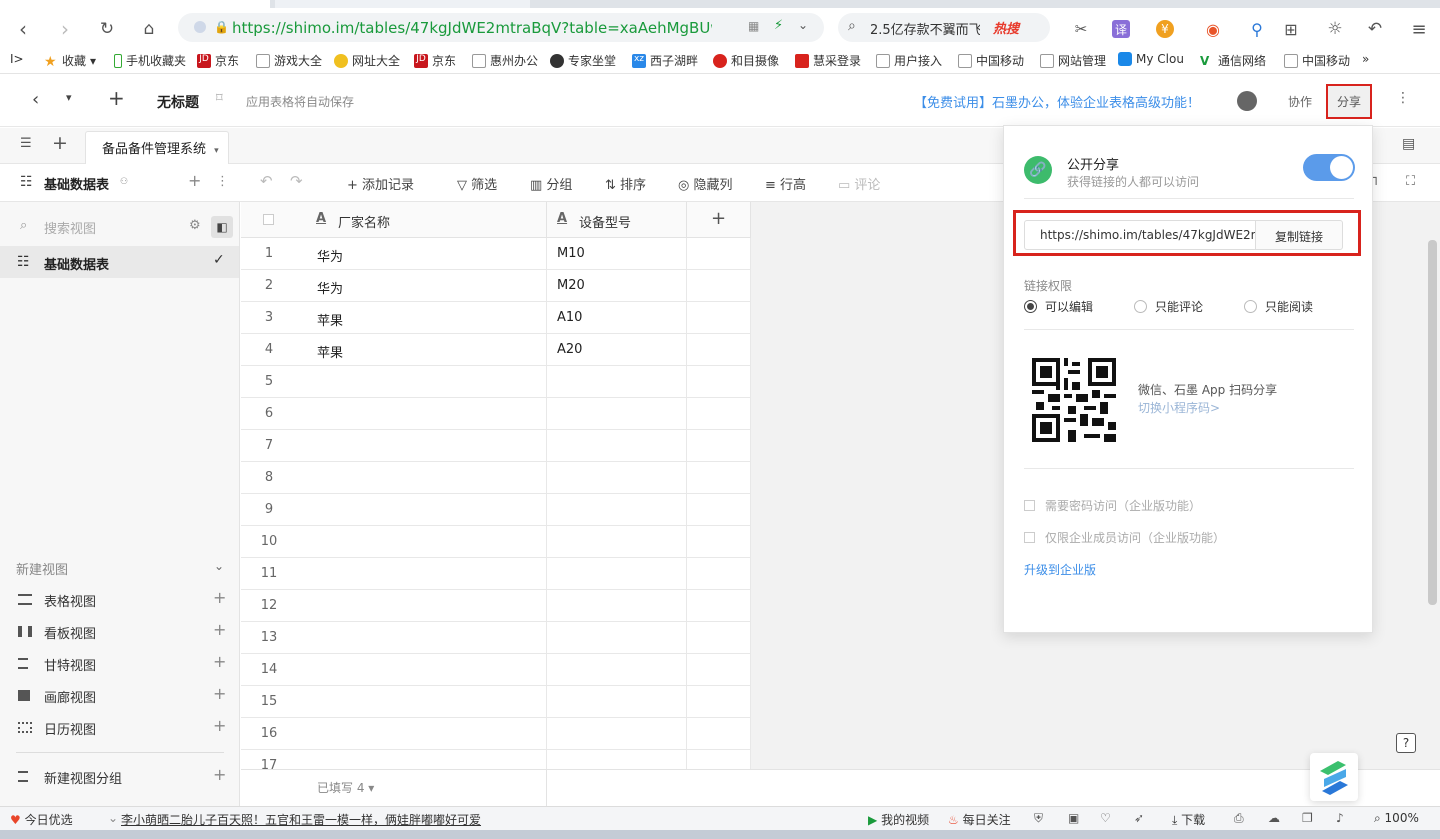 The height and width of the screenshot is (839, 1440). Describe the element at coordinates (119, 599) in the screenshot. I see `new-view-table: 表格视图 +` at that location.